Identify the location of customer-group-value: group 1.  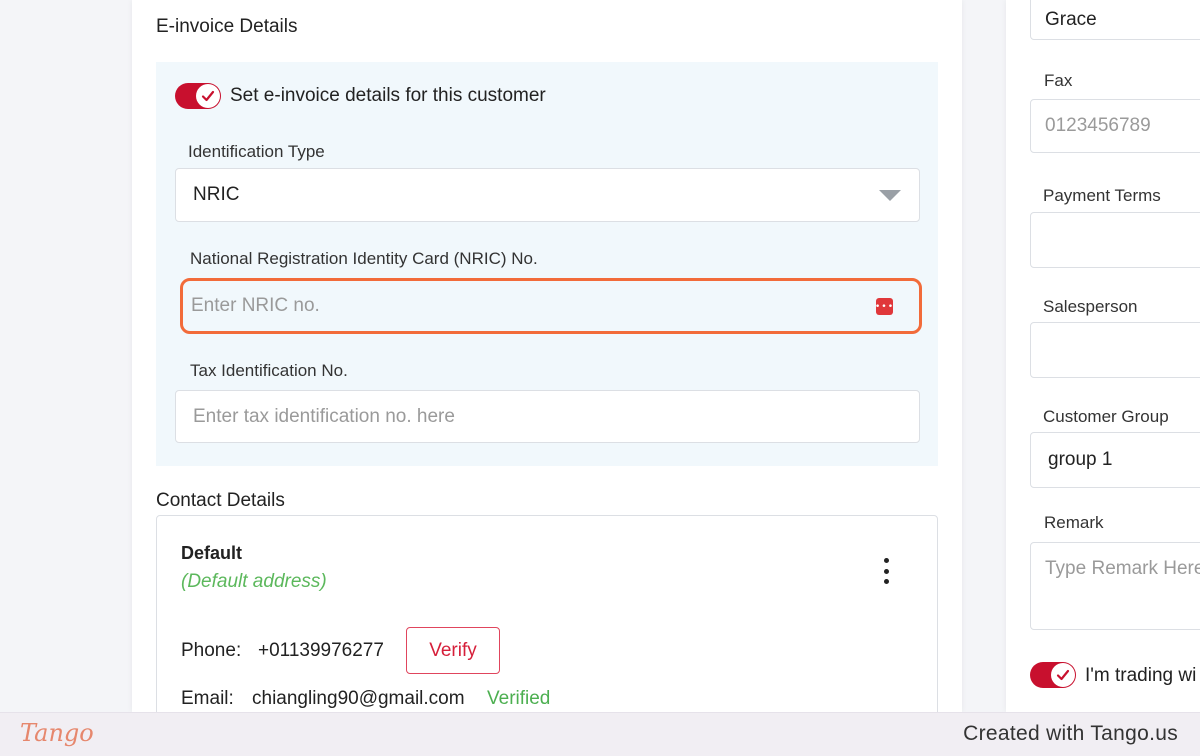
(1080, 459).